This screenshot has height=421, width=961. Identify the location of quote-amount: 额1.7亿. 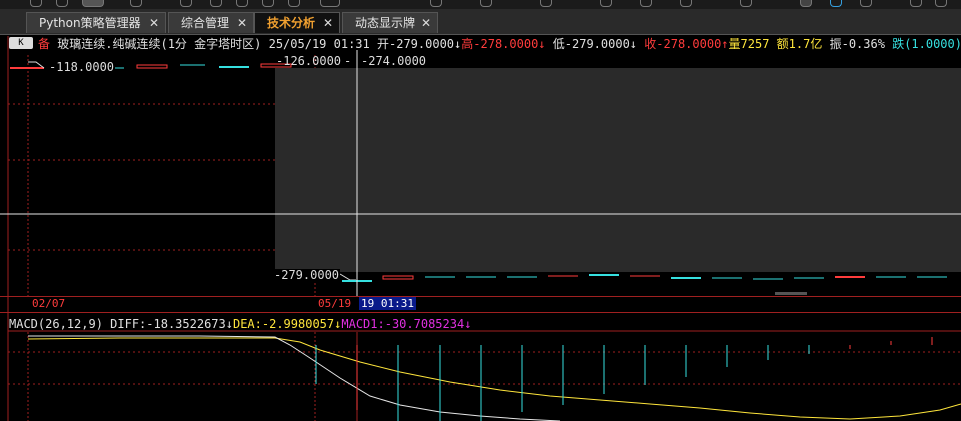
(799, 44).